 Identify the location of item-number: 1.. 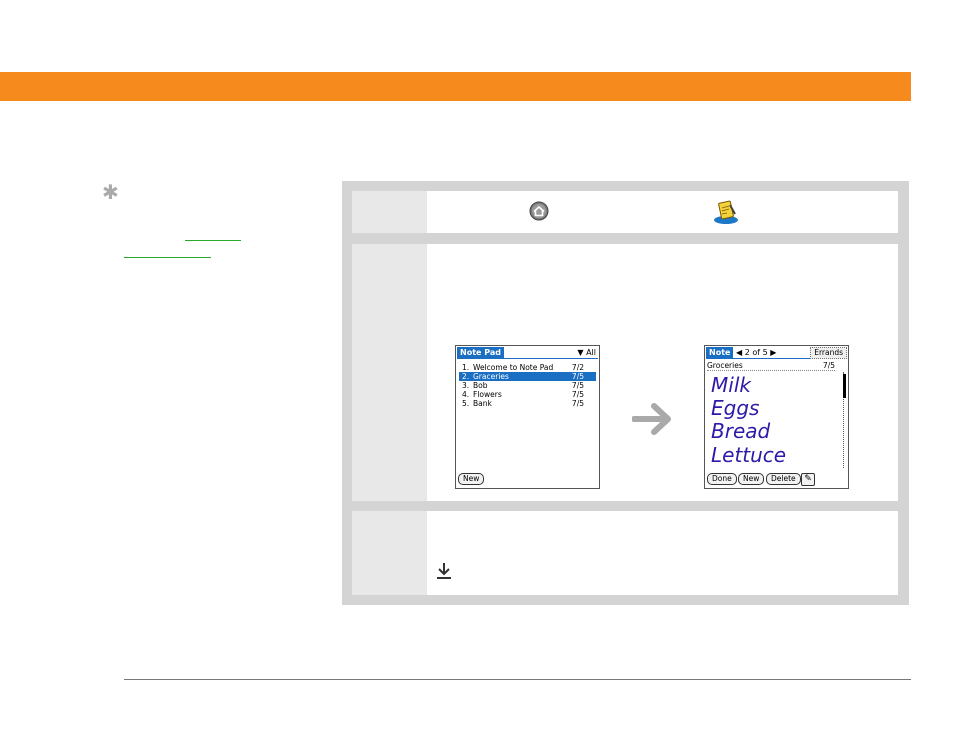
(466, 367).